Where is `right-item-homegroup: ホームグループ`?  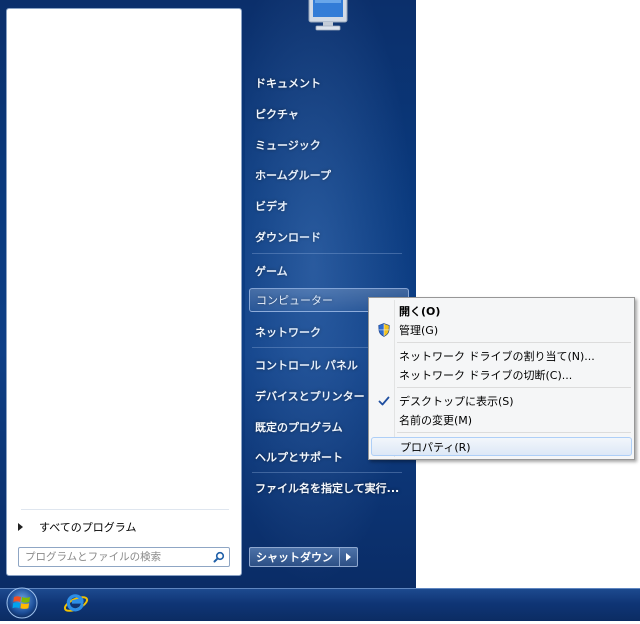 right-item-homegroup: ホームグループ is located at coordinates (329, 175).